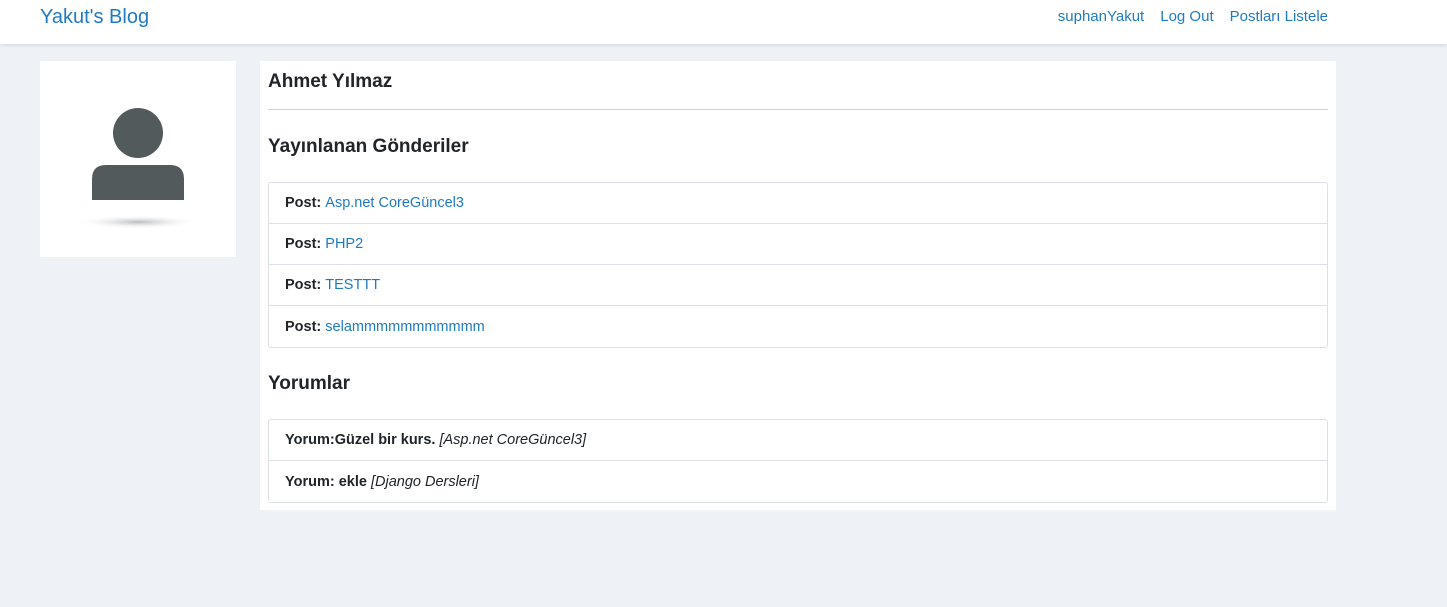 This screenshot has height=607, width=1447. What do you see at coordinates (424, 481) in the screenshot?
I see `comment-post-ref: [Django Dersleri]` at bounding box center [424, 481].